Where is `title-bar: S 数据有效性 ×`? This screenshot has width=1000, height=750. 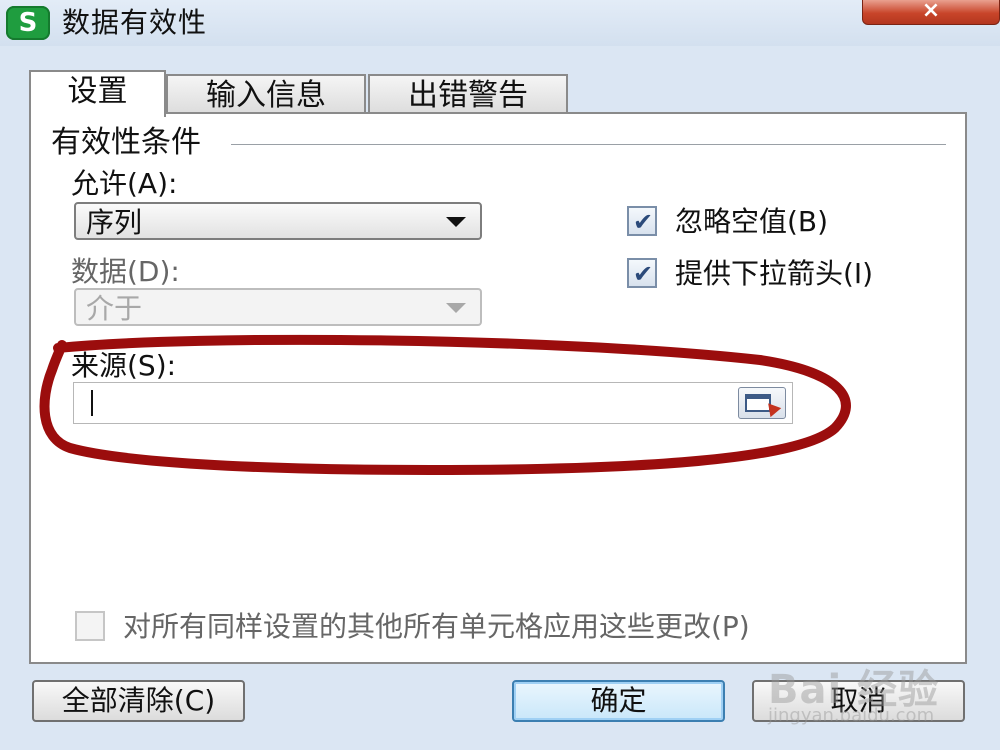 title-bar: S 数据有效性 × is located at coordinates (500, 23).